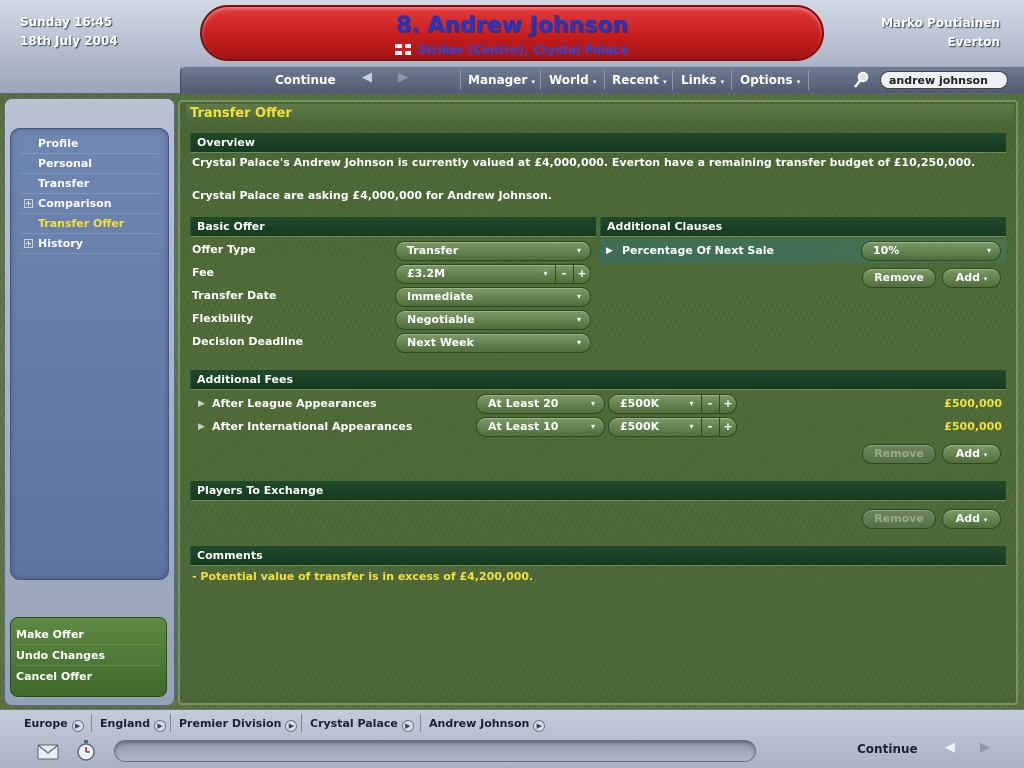  What do you see at coordinates (54, 724) in the screenshot?
I see `breadcrumb-europe: Europe ▶` at bounding box center [54, 724].